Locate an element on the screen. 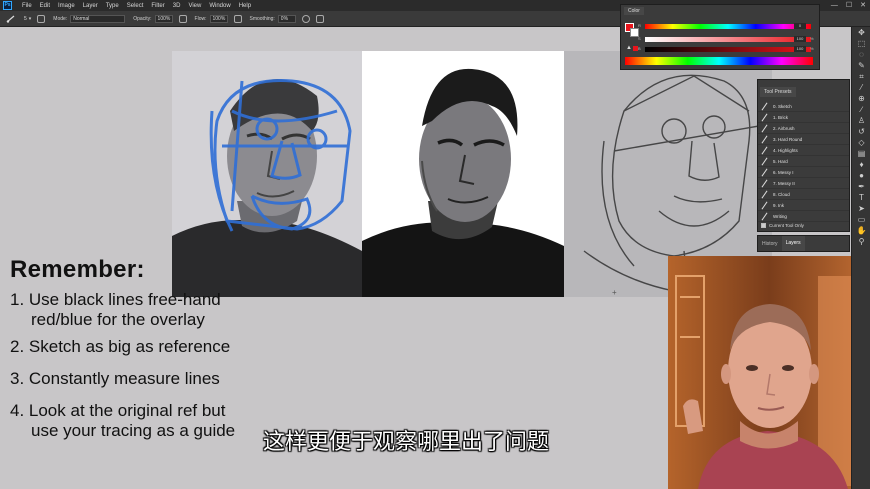 The width and height of the screenshot is (870, 489). hue-value: 0 is located at coordinates (800, 26).